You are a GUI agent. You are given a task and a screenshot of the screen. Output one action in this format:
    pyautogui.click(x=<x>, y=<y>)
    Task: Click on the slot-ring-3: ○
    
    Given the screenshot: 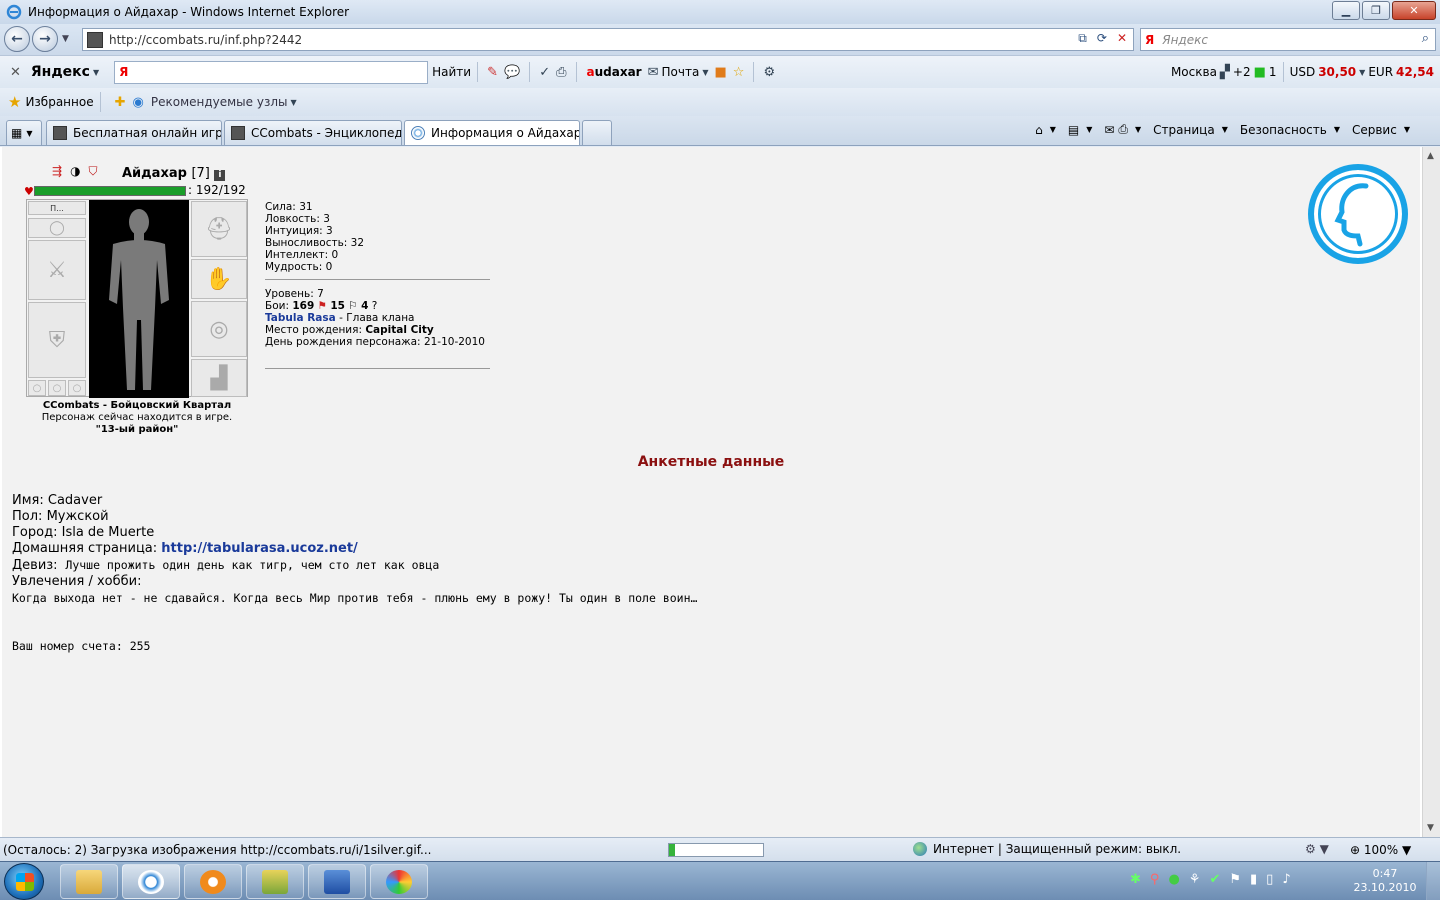 What is the action you would take?
    pyautogui.click(x=77, y=388)
    